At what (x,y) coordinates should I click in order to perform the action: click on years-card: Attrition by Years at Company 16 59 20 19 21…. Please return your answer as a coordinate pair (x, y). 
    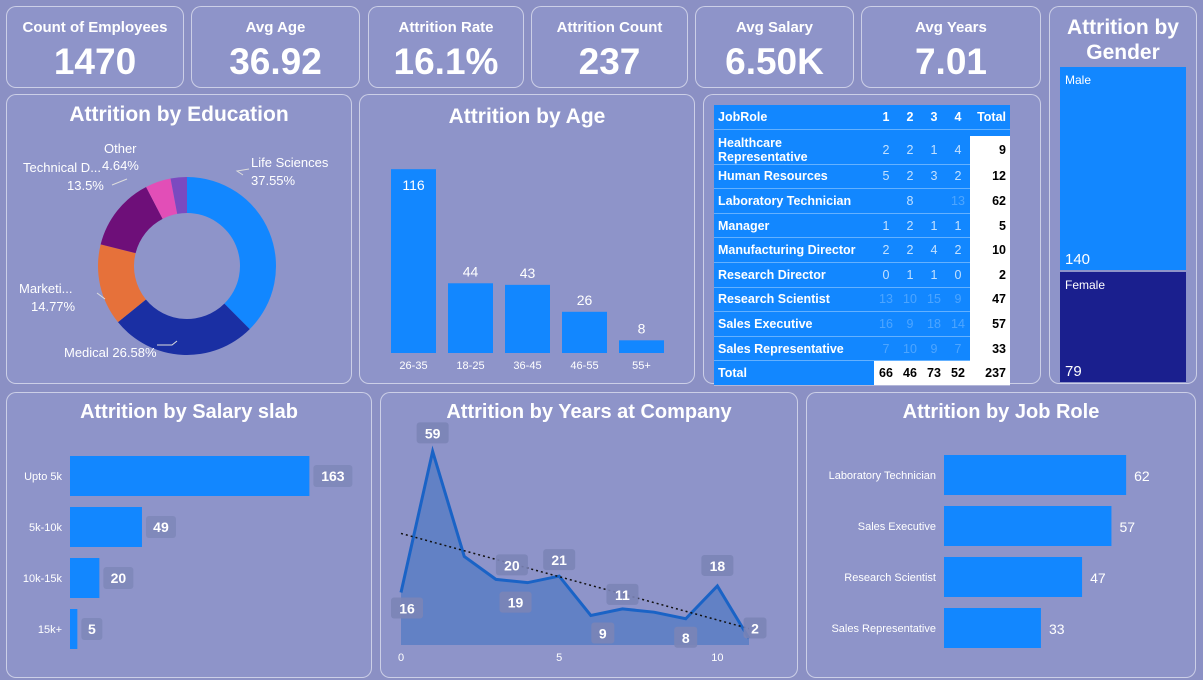
    Looking at the image, I should click on (589, 535).